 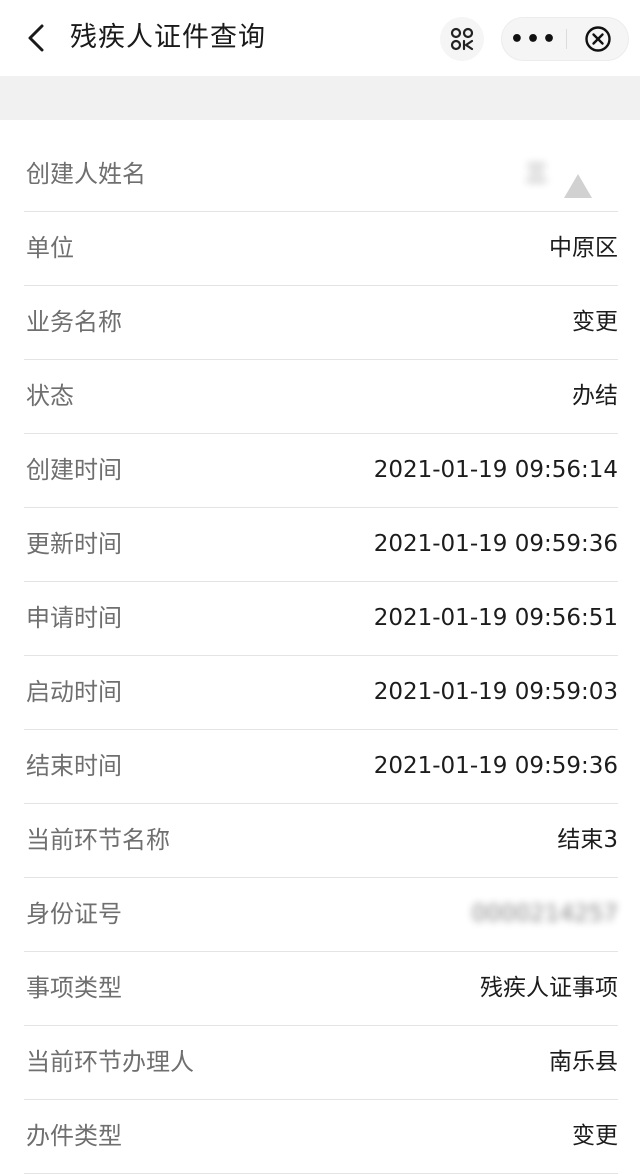 I want to click on row-business-name: 业务名称 变更, so click(x=321, y=323).